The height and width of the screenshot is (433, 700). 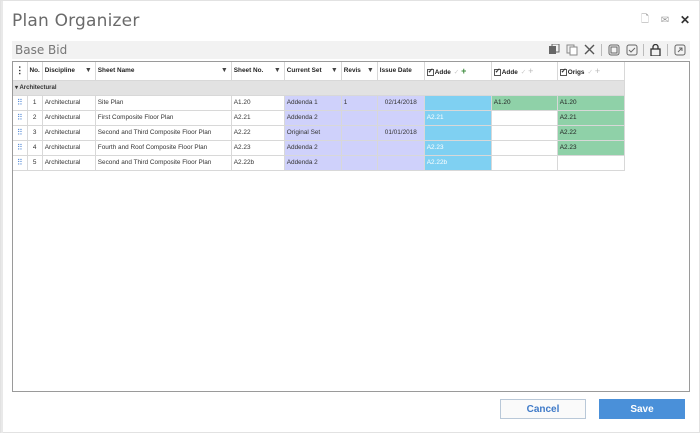 I want to click on cell-issue-date: 02/14/2018, so click(x=401, y=103).